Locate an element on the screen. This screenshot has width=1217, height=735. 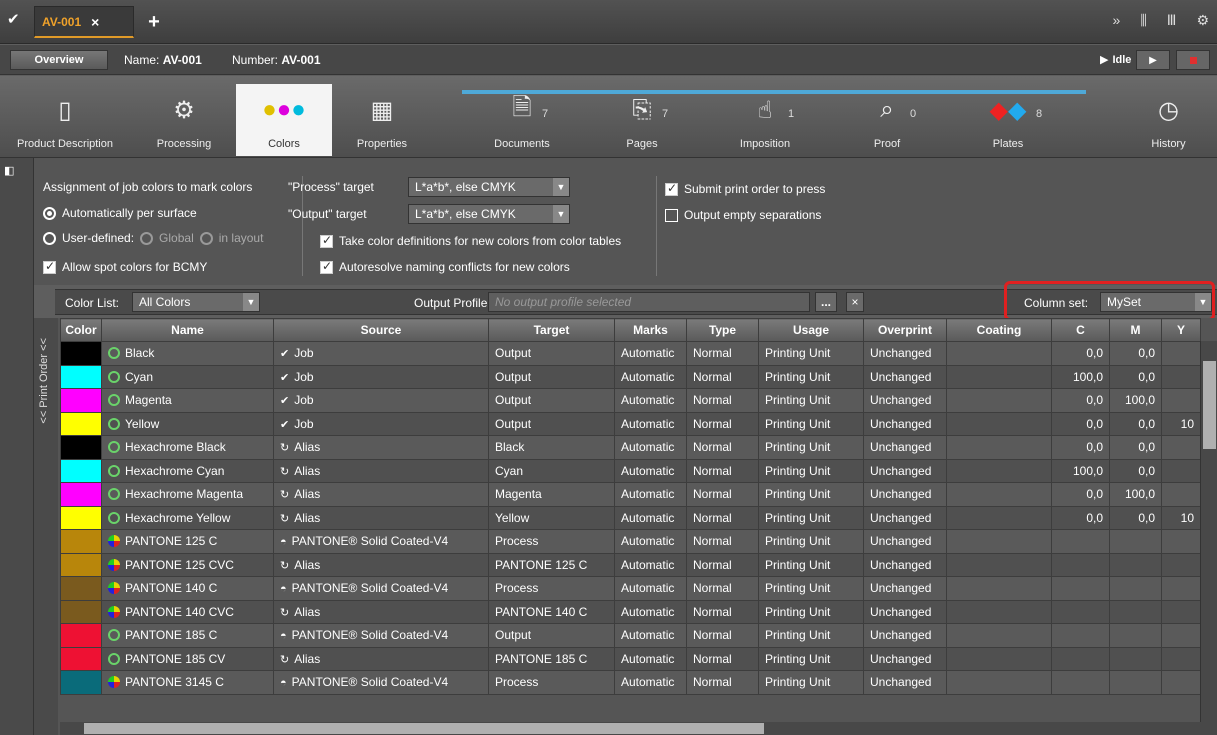
source-text: Job is located at coordinates (304, 353).